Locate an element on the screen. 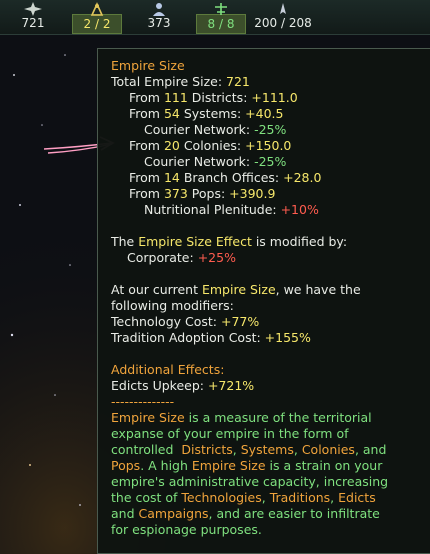 Image resolution: width=430 pixels, height=554 pixels. fleet-resource: 200 / 208 is located at coordinates (283, 17).